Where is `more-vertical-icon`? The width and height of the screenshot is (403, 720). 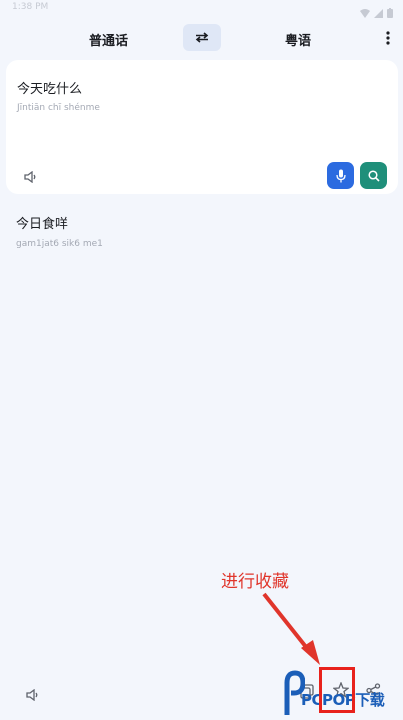 more-vertical-icon is located at coordinates (388, 38).